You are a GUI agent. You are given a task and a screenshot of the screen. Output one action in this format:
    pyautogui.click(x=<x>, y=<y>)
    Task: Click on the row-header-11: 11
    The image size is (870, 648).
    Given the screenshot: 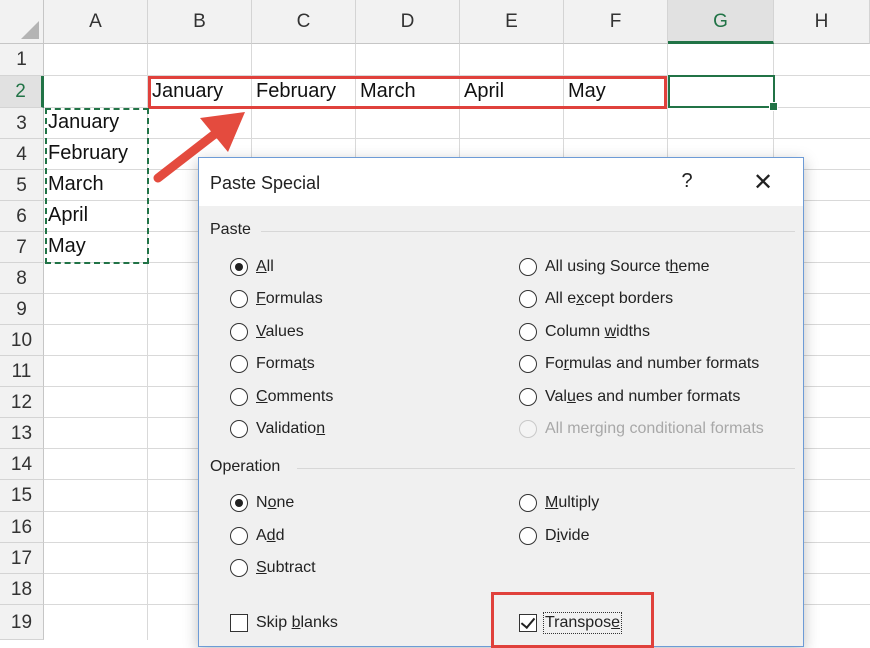 What is the action you would take?
    pyautogui.click(x=22, y=371)
    